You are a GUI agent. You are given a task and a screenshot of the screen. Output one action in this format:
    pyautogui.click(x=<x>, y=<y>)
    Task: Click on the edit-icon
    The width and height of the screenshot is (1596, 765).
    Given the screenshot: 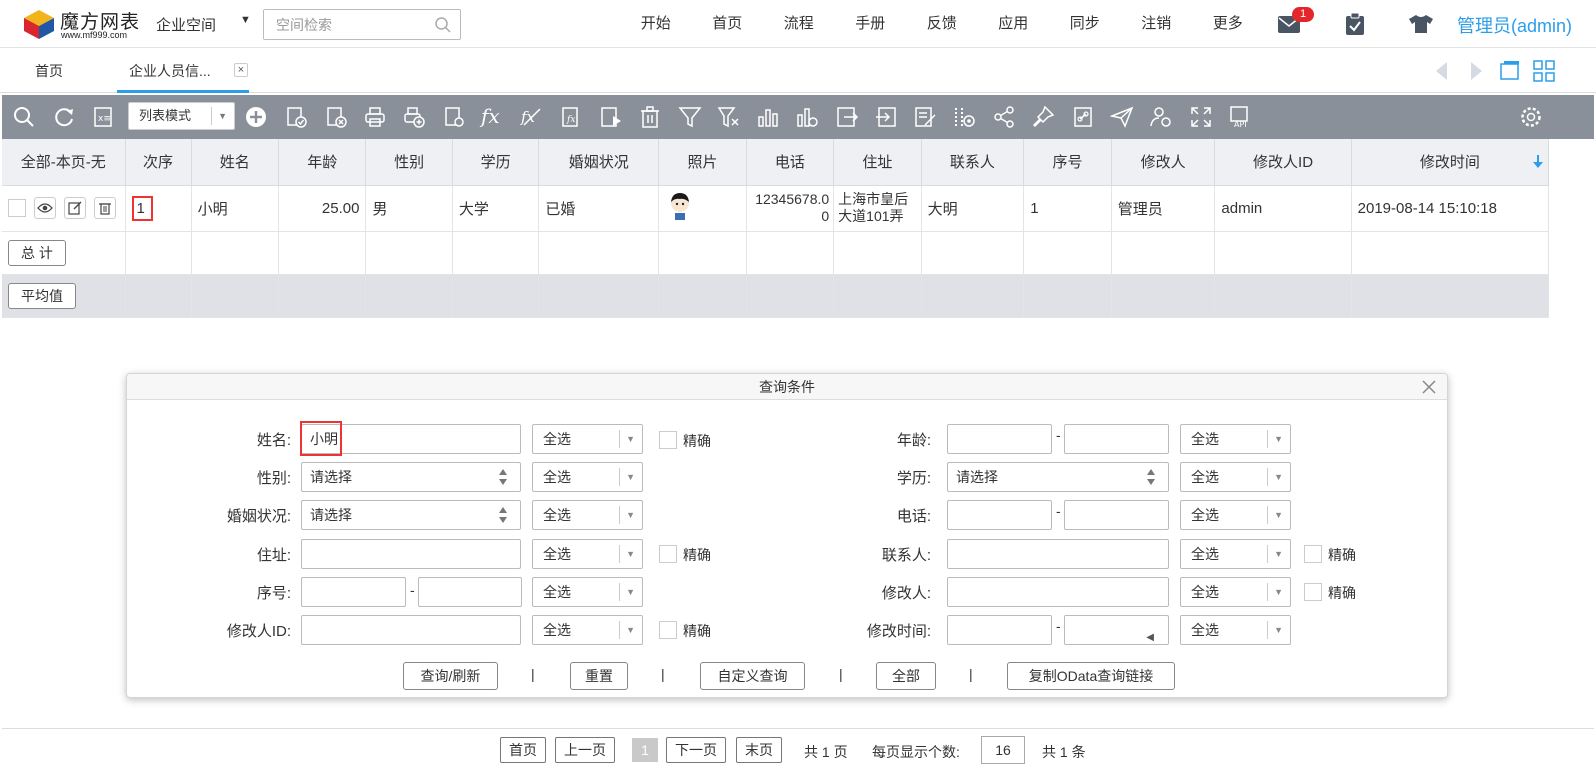 What is the action you would take?
    pyautogui.click(x=75, y=208)
    